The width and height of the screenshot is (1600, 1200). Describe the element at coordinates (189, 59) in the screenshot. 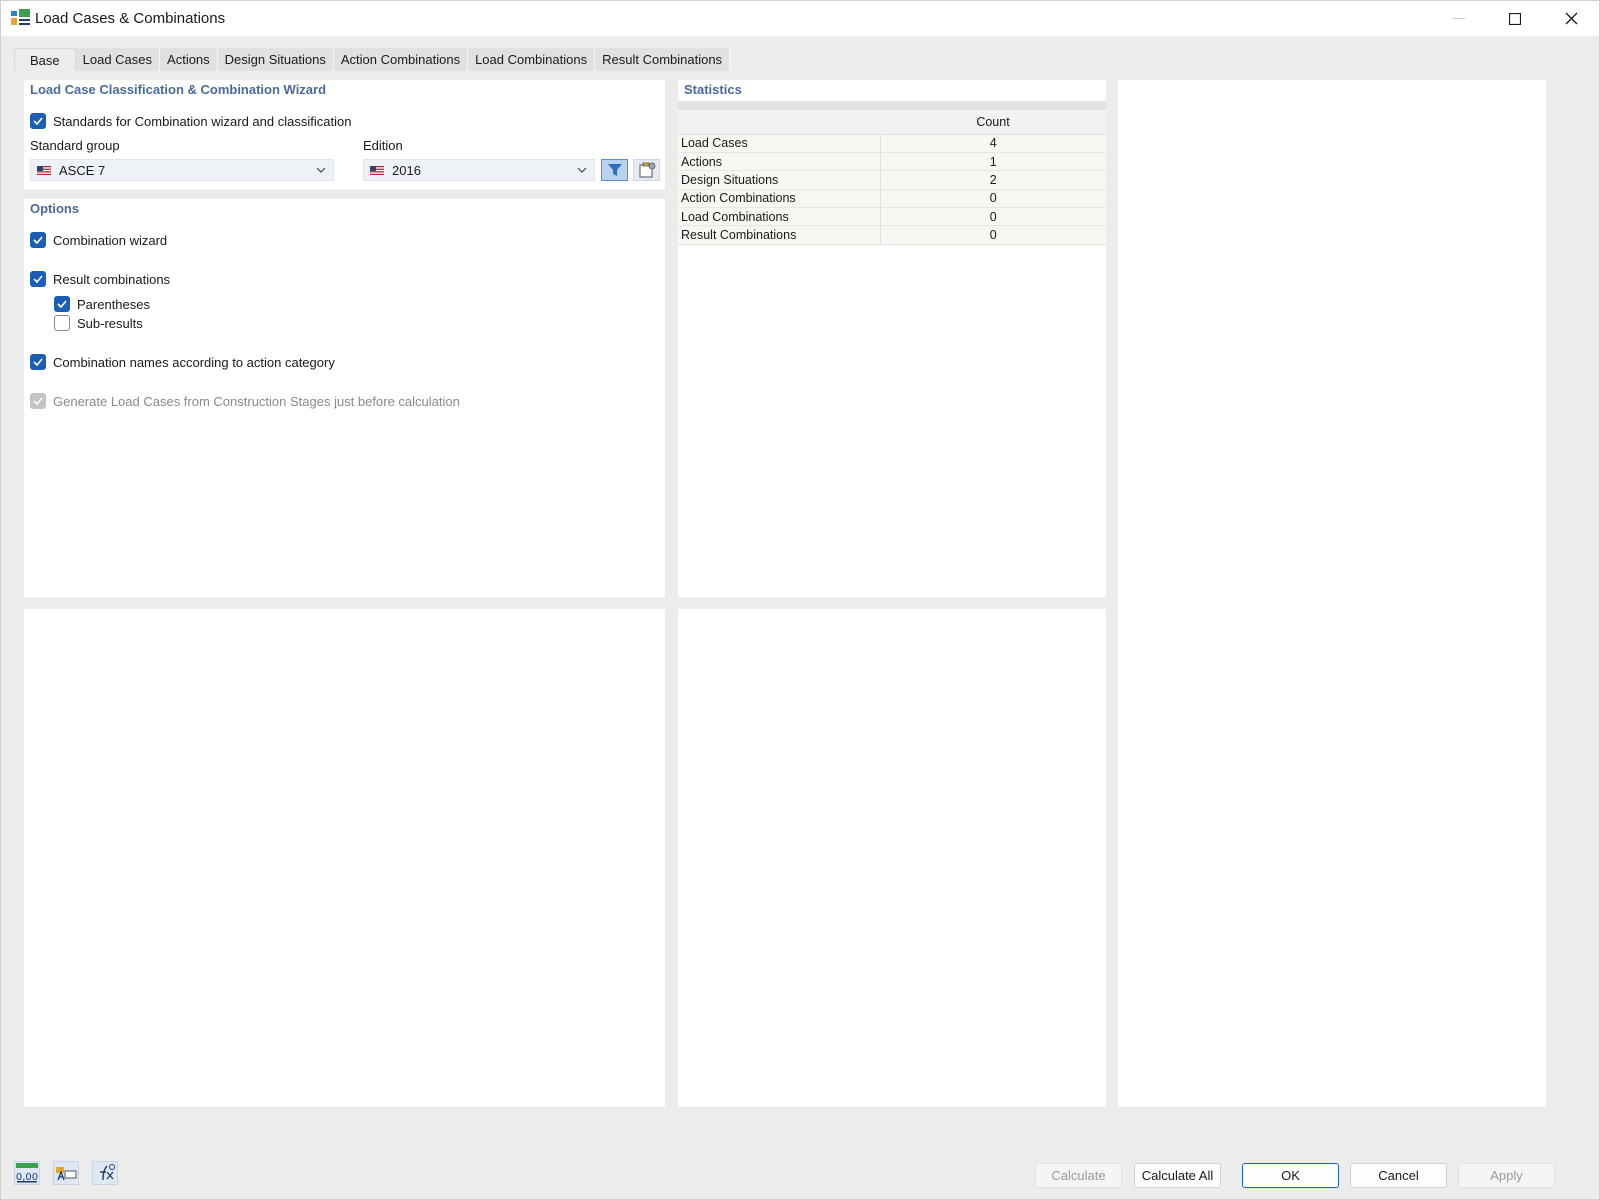

I see `tab-actions: Actions` at that location.